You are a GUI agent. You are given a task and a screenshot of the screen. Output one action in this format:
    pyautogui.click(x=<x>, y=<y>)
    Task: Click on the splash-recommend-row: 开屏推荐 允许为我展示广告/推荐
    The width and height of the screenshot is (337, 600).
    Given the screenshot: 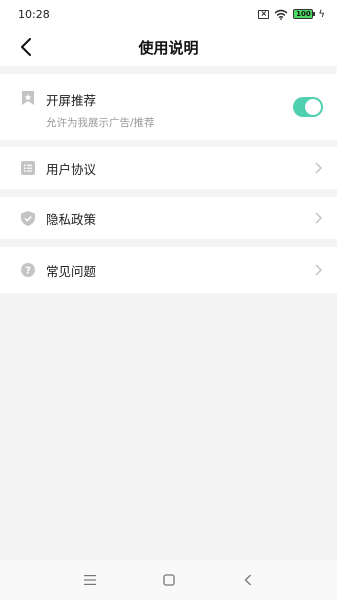 What is the action you would take?
    pyautogui.click(x=168, y=107)
    